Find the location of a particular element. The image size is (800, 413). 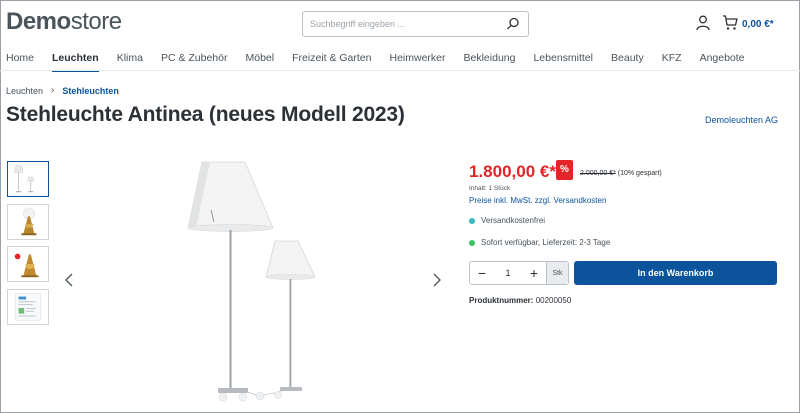

breadcrumb: Leuchten › Stehleuchten is located at coordinates (62, 90).